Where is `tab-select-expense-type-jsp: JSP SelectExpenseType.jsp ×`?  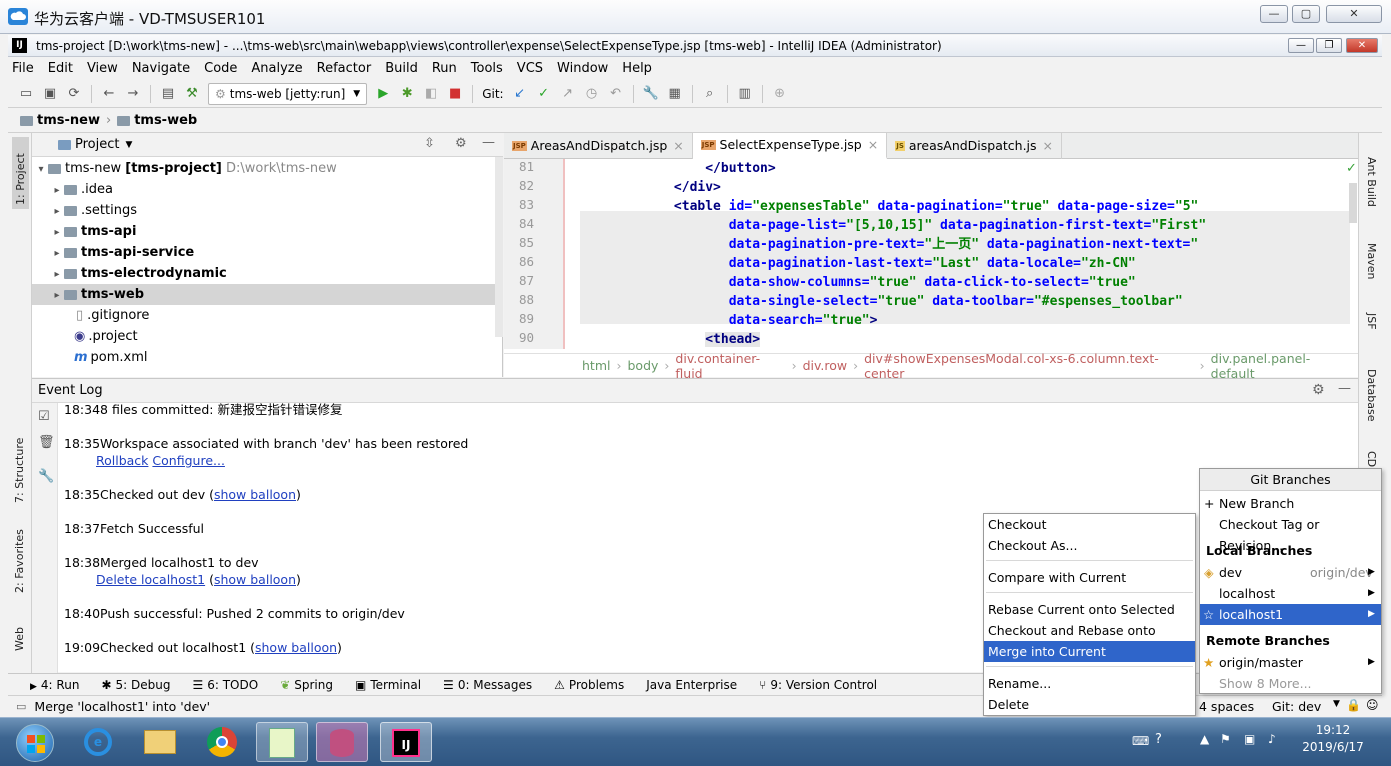
tab-select-expense-type-jsp: JSP SelectExpenseType.jsp × is located at coordinates (790, 145).